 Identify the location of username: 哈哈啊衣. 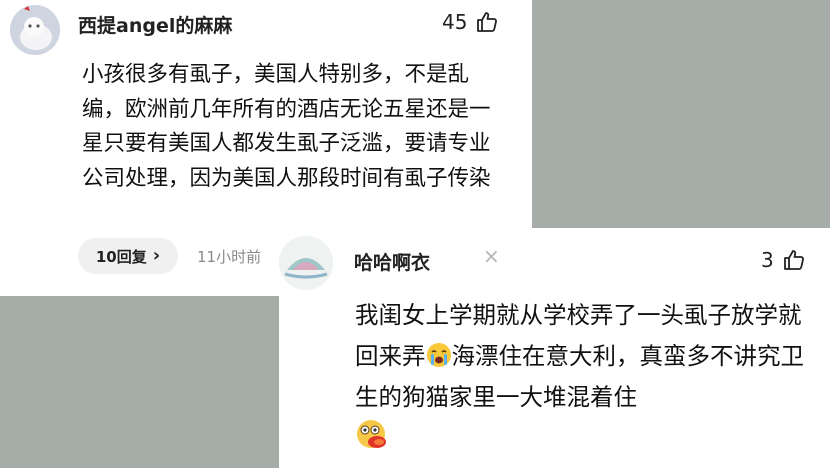
(392, 261).